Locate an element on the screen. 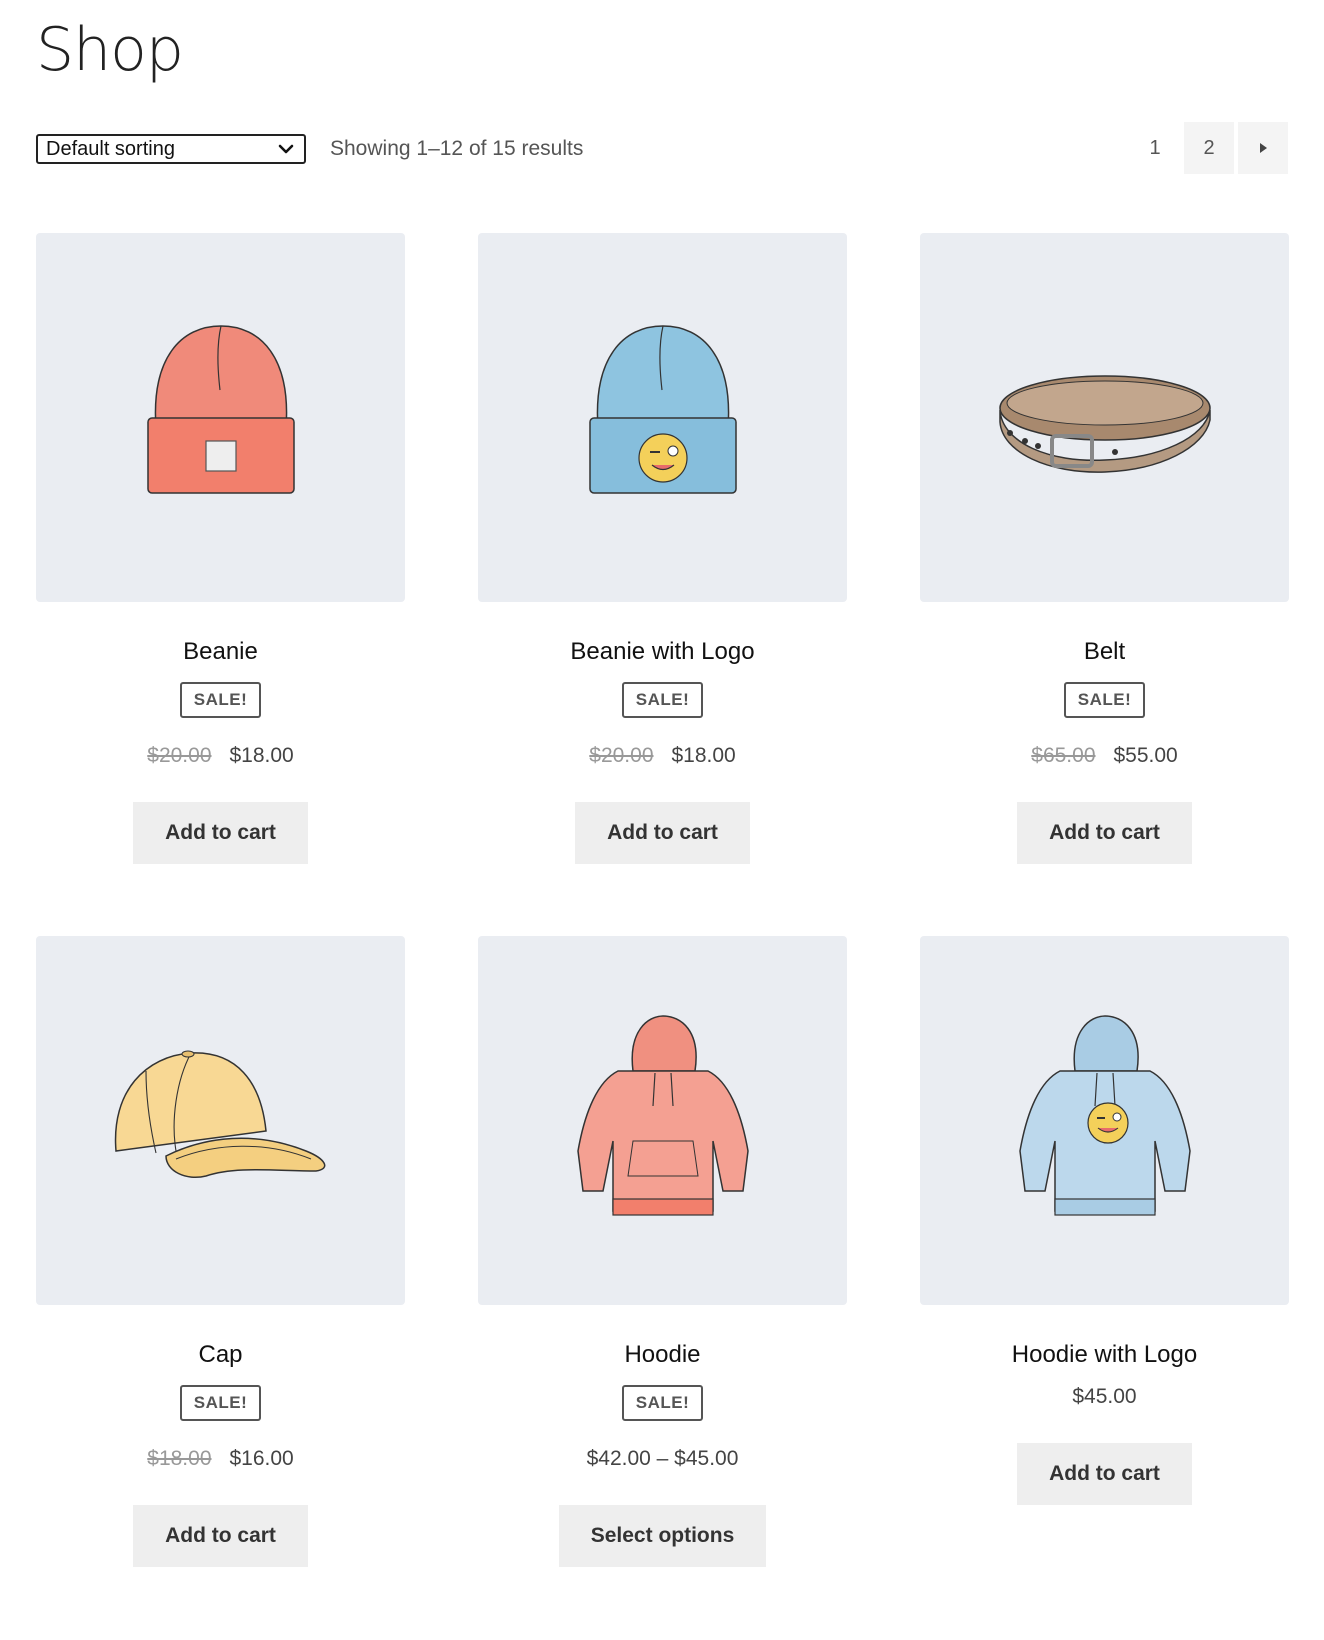 The width and height of the screenshot is (1324, 1640). belt-image is located at coordinates (1104, 423).